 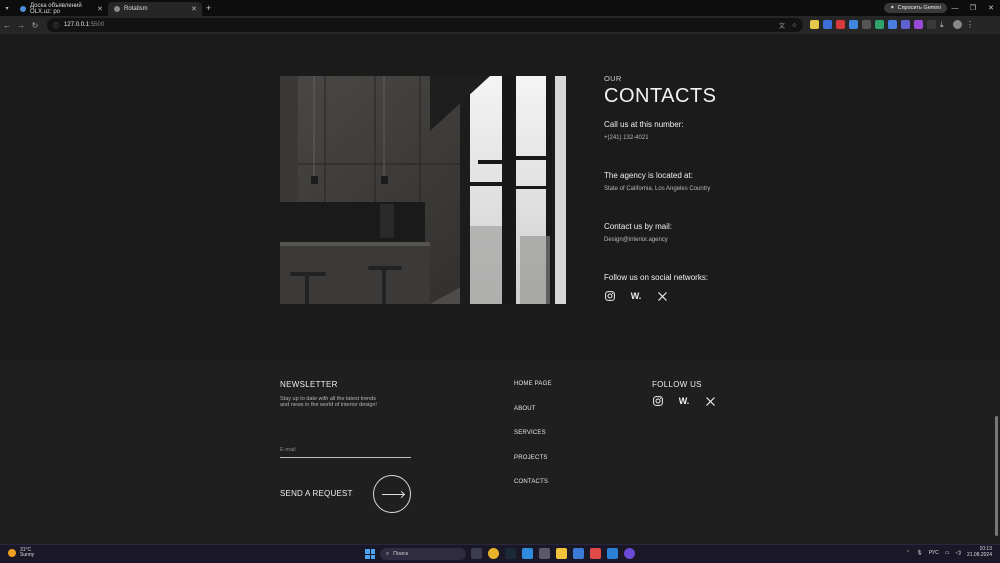 What do you see at coordinates (754, 296) in the screenshot?
I see `contact-socials: W.` at bounding box center [754, 296].